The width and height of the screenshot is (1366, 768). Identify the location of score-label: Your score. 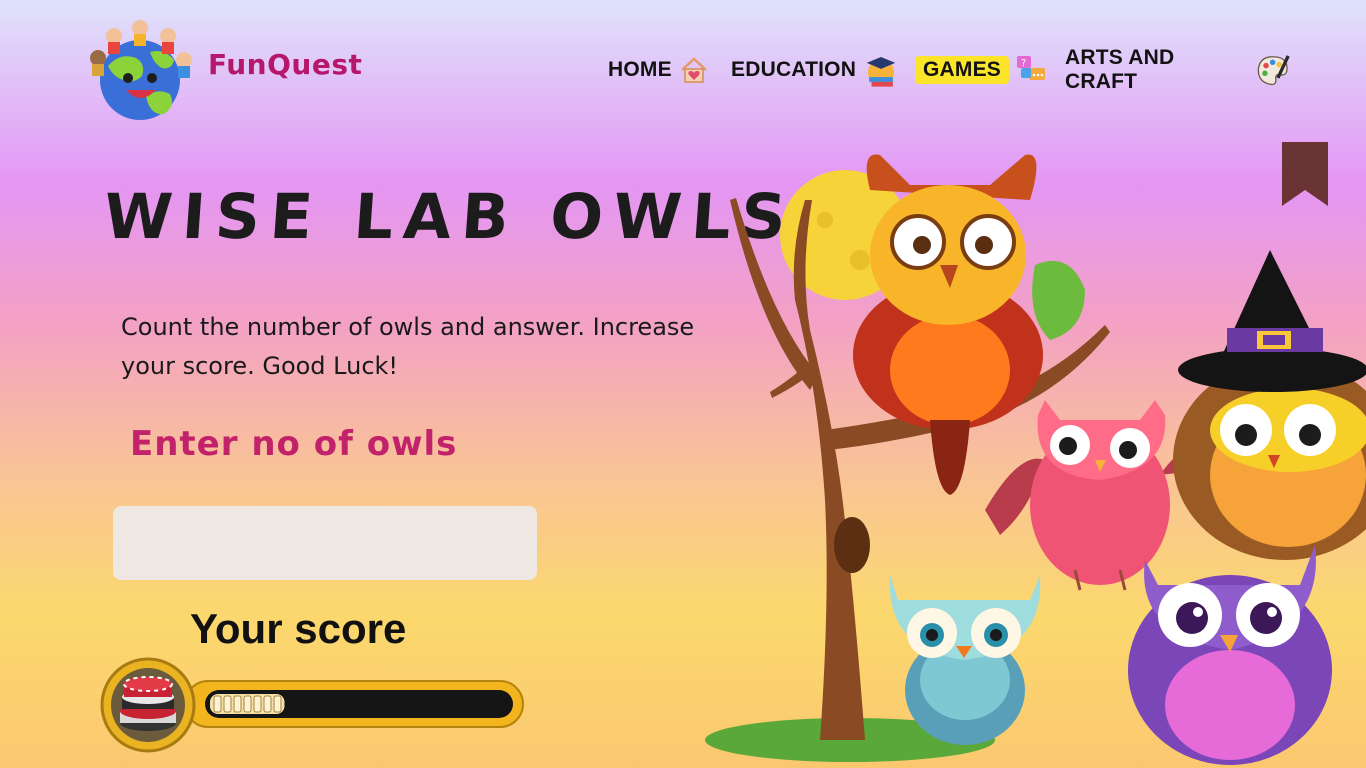
(298, 628).